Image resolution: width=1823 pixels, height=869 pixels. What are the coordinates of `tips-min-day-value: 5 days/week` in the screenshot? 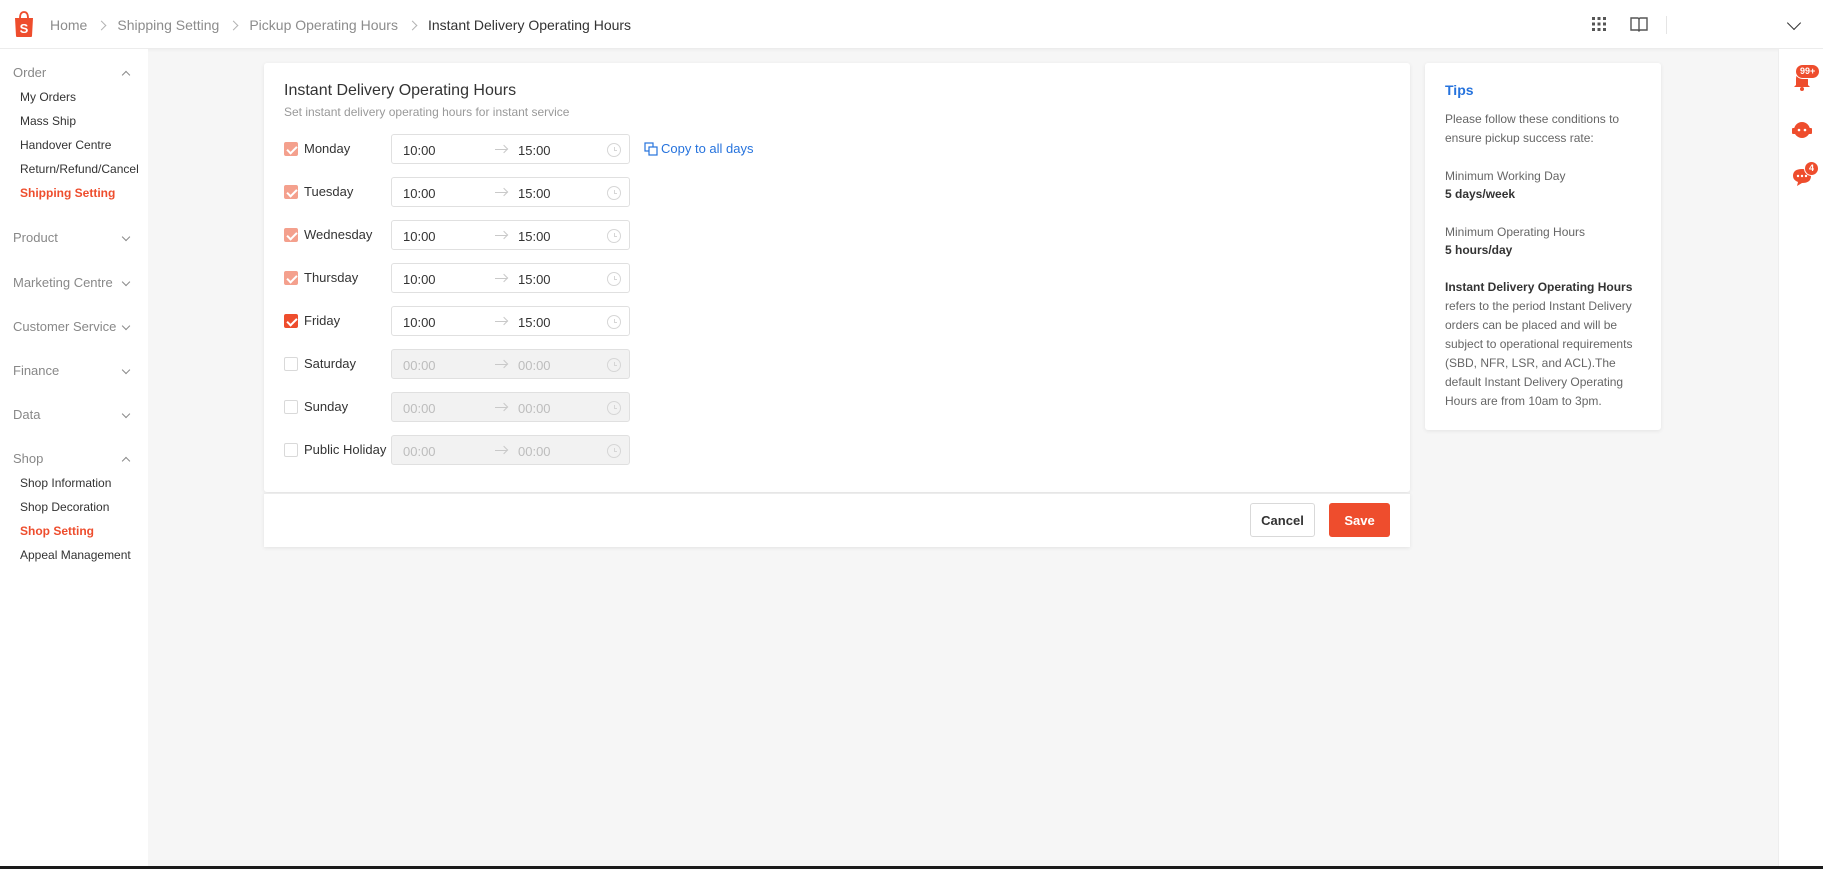 It's located at (1480, 194).